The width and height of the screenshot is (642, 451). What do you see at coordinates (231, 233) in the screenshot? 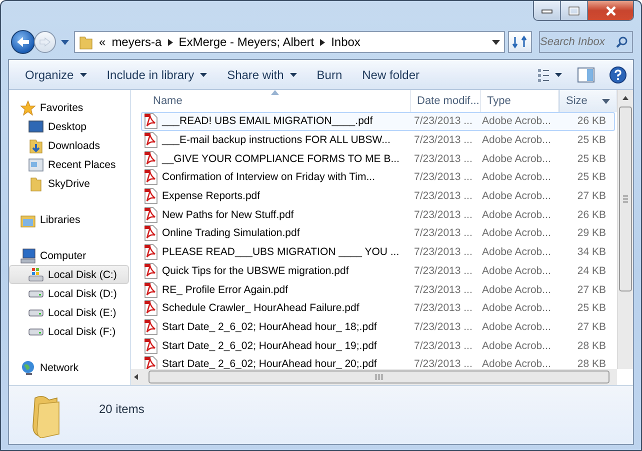
I see `file-name: Online Trading Simulation.pdf` at bounding box center [231, 233].